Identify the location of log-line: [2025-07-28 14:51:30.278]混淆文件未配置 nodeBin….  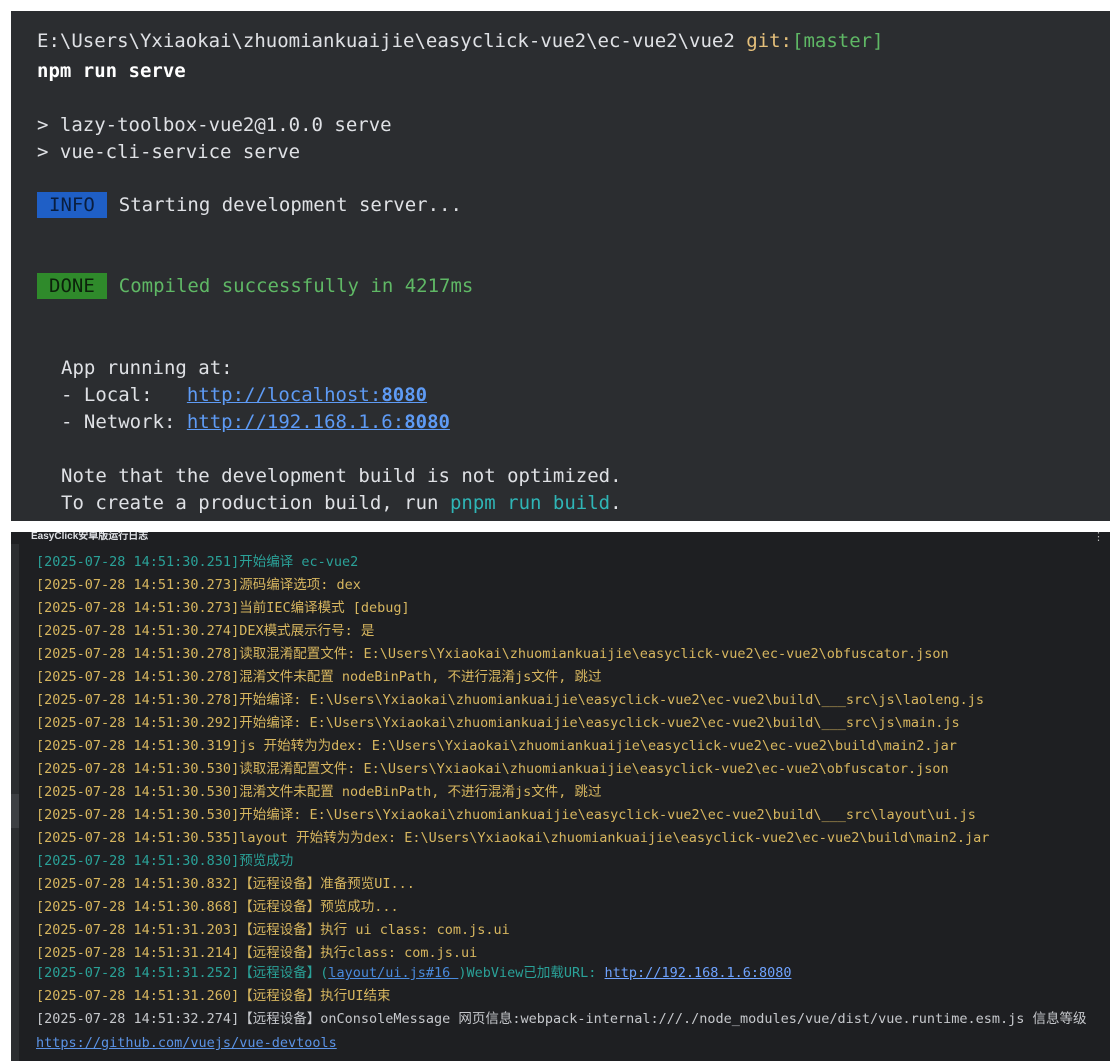
(319, 677).